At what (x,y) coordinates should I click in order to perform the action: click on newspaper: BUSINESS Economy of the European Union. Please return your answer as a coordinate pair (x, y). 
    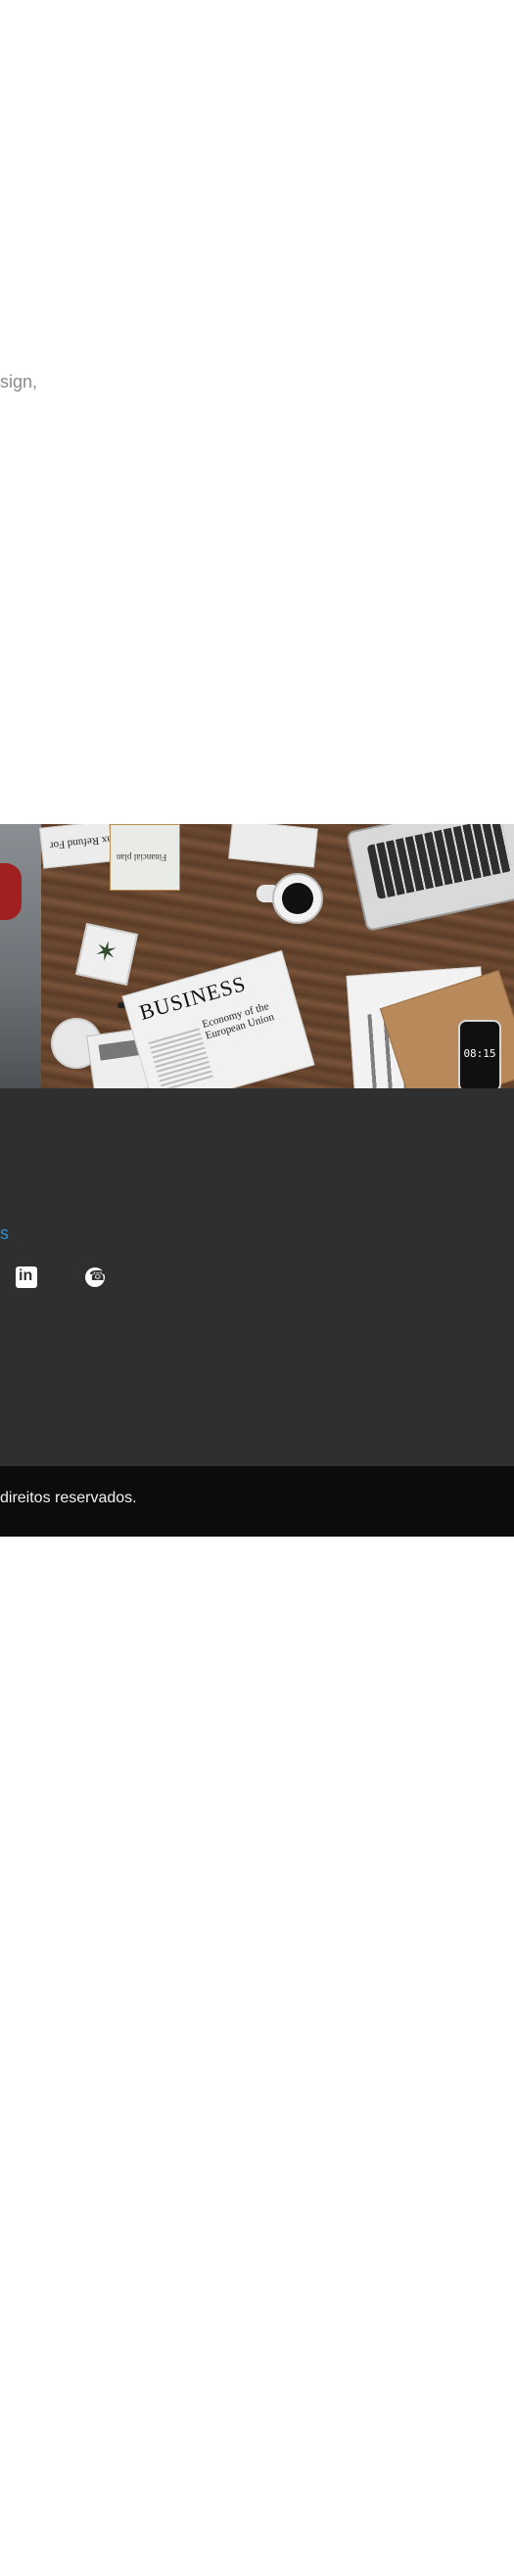
    Looking at the image, I should click on (218, 1019).